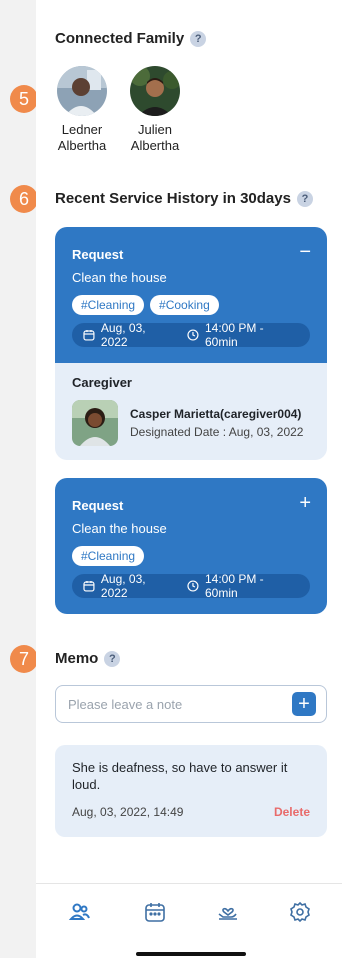 The width and height of the screenshot is (342, 958). I want to click on member-first-name: Ledner, so click(82, 129).